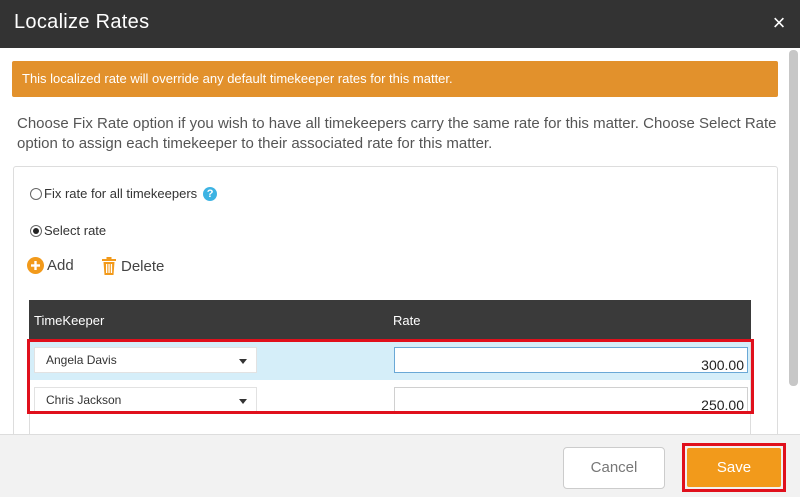 Image resolution: width=800 pixels, height=497 pixels. Describe the element at coordinates (109, 266) in the screenshot. I see `trash-icon` at that location.